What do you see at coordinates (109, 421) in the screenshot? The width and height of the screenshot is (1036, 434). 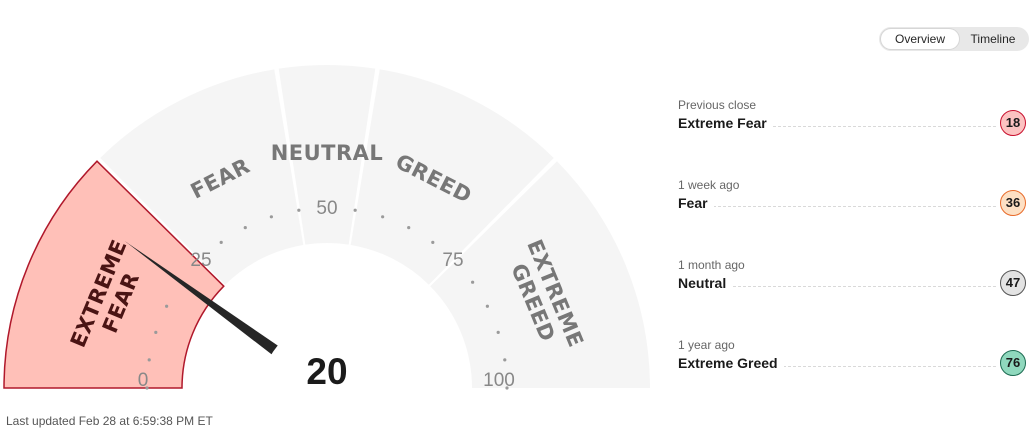 I see `last-updated: Last updated Feb 28 at 6:59:38 PM ET` at bounding box center [109, 421].